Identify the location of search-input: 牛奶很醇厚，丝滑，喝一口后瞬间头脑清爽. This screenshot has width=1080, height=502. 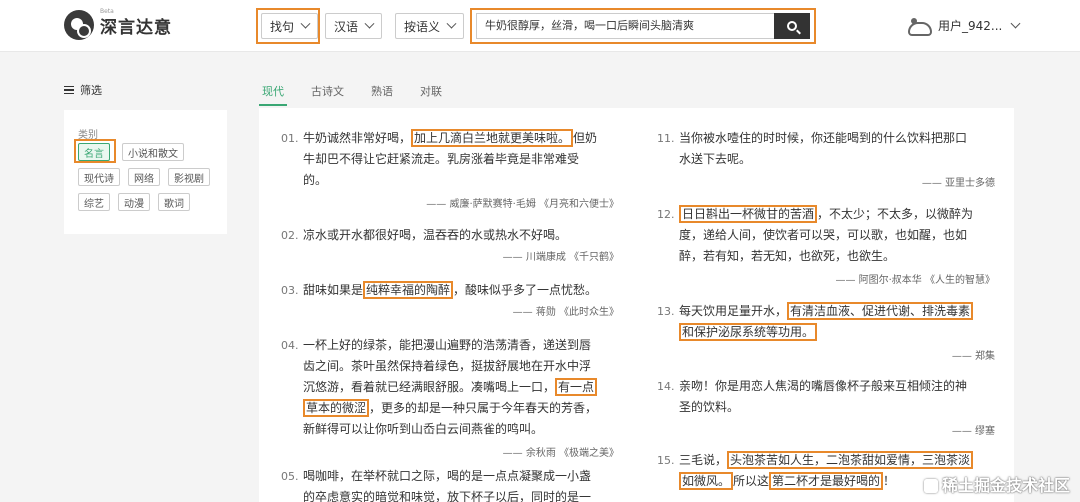
(625, 26).